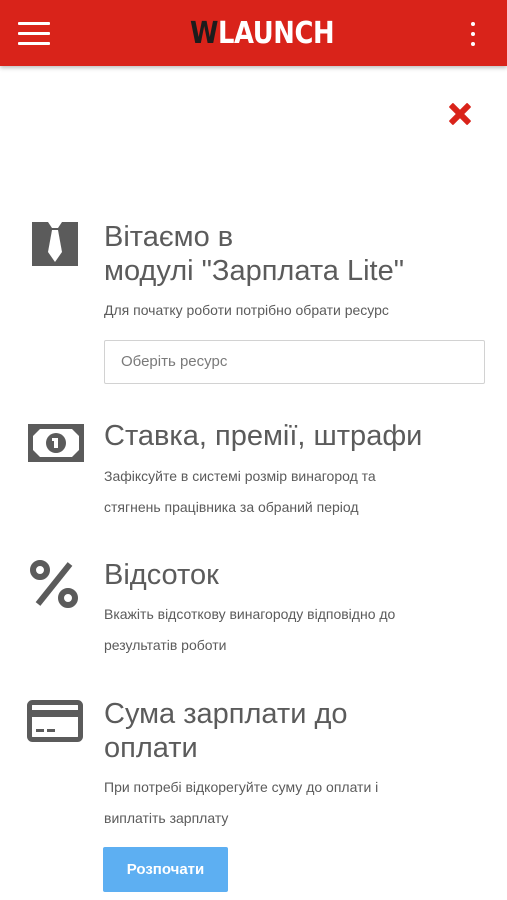  What do you see at coordinates (166, 818) in the screenshot?
I see `feature-salary-desc-line2: виплатіть зарплату` at bounding box center [166, 818].